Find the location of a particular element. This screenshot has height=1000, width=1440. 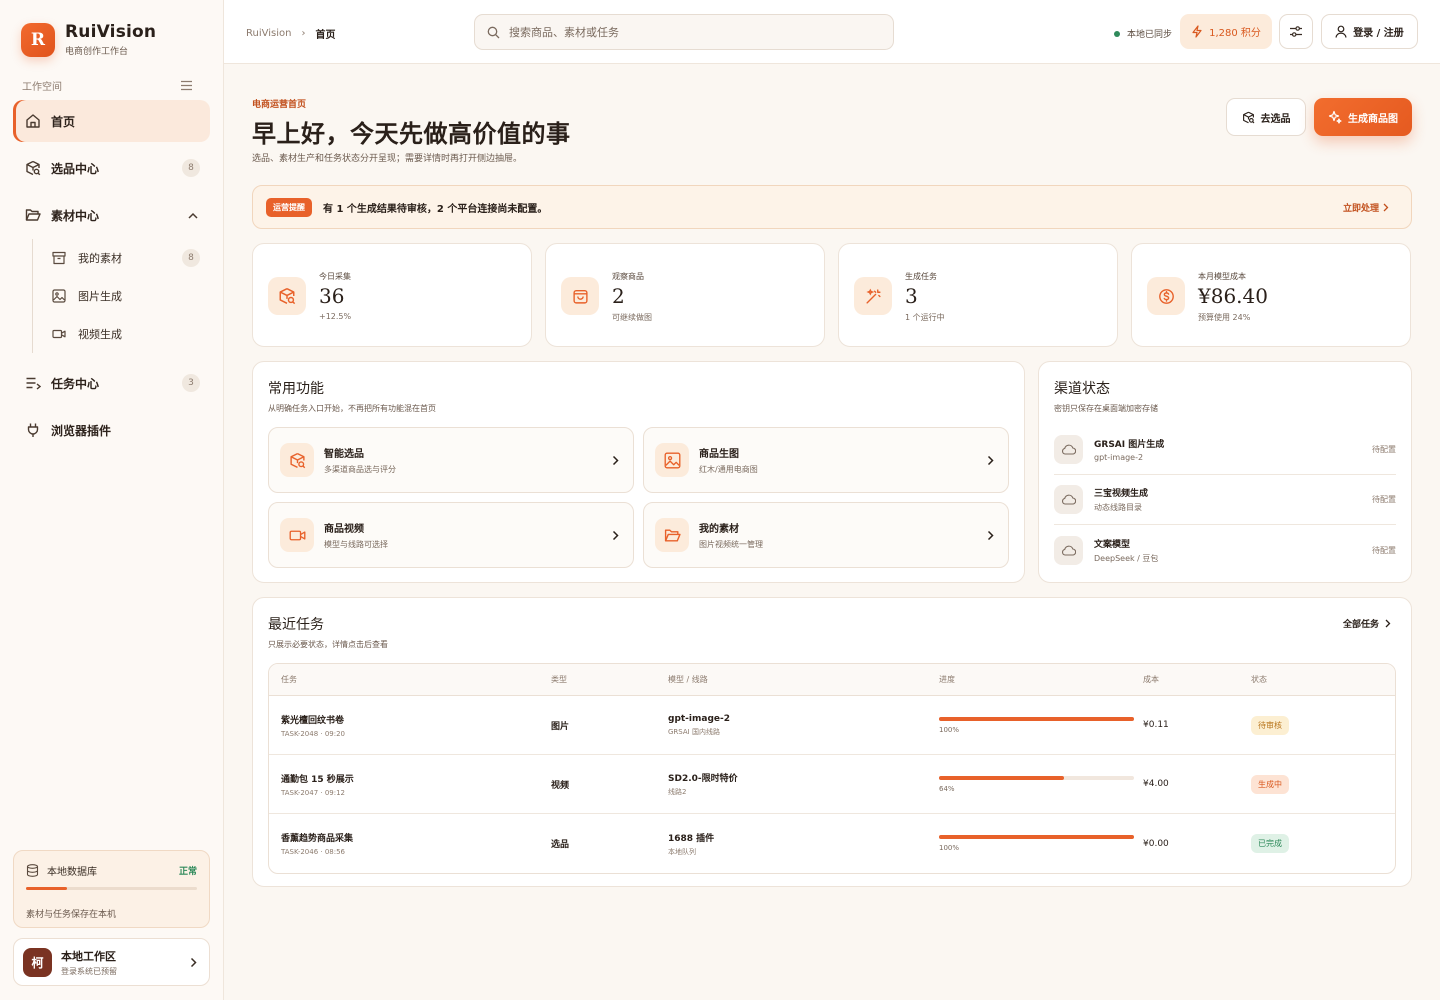

login-button: 登录 / 注册 is located at coordinates (1369, 31).